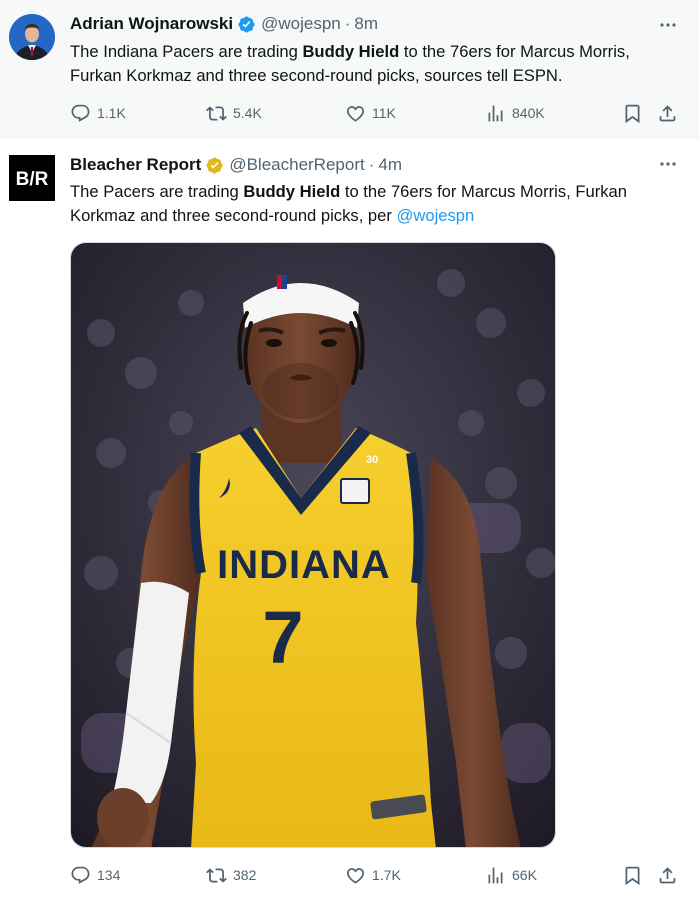 Image resolution: width=699 pixels, height=897 pixels. I want to click on tweet-header: Bleacher Report @BleacherReport · 4m, so click(374, 165).